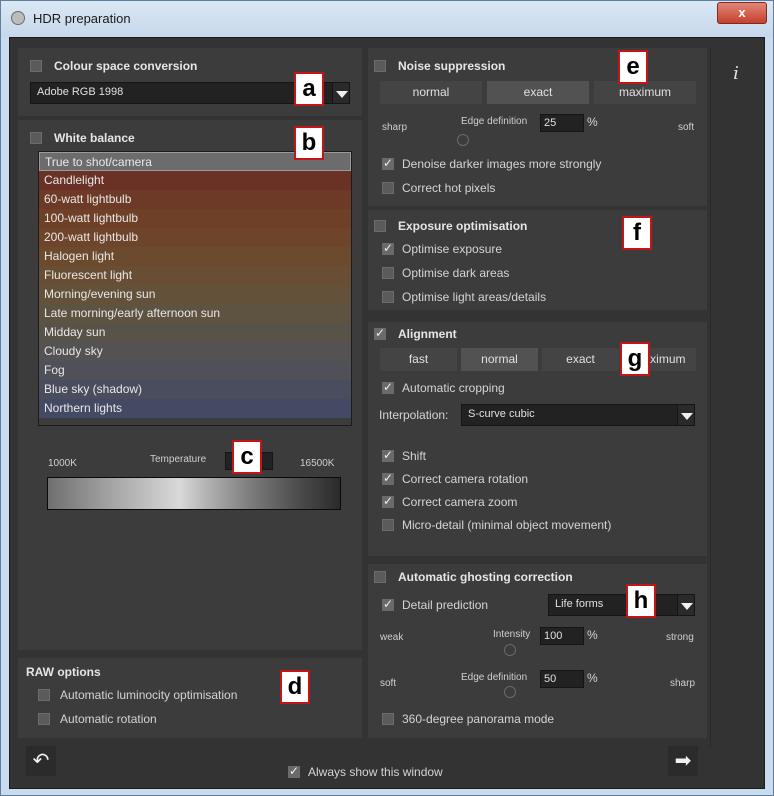  I want to click on undo-arrow-icon: ↶, so click(41, 761).